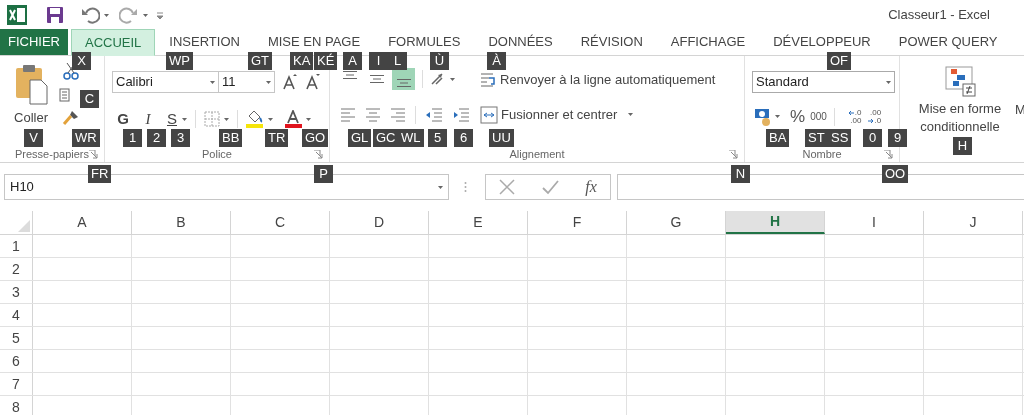  I want to click on row-header: 6, so click(16, 361).